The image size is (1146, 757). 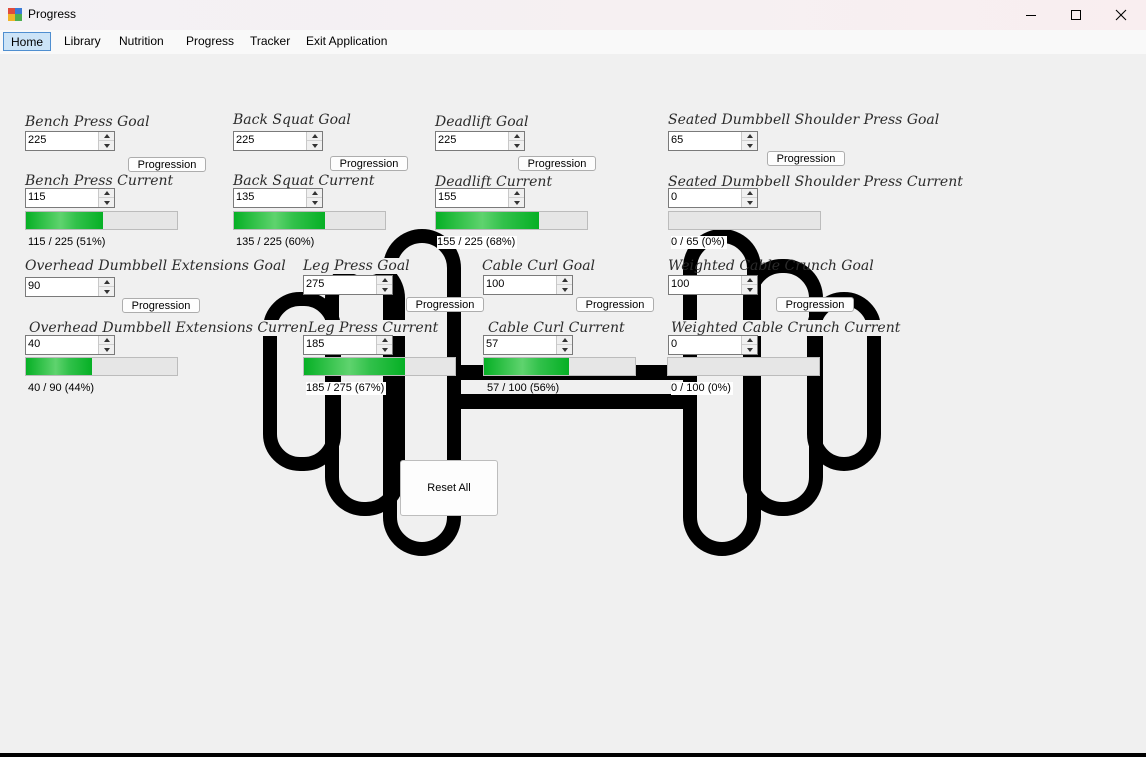 What do you see at coordinates (744, 220) in the screenshot?
I see `shoulder-press-progress-bar` at bounding box center [744, 220].